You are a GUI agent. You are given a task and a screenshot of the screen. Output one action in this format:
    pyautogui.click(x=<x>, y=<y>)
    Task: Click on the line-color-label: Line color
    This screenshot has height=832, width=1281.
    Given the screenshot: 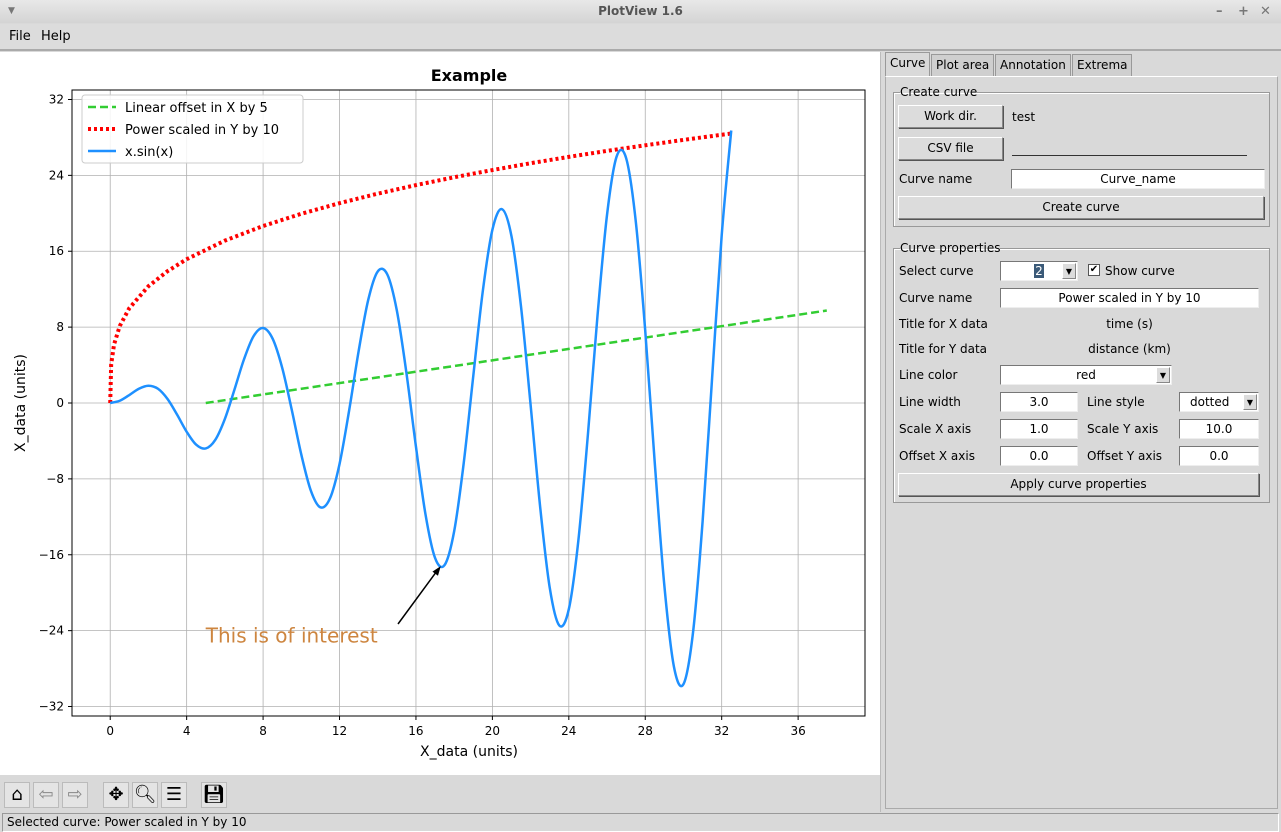 What is the action you would take?
    pyautogui.click(x=928, y=375)
    